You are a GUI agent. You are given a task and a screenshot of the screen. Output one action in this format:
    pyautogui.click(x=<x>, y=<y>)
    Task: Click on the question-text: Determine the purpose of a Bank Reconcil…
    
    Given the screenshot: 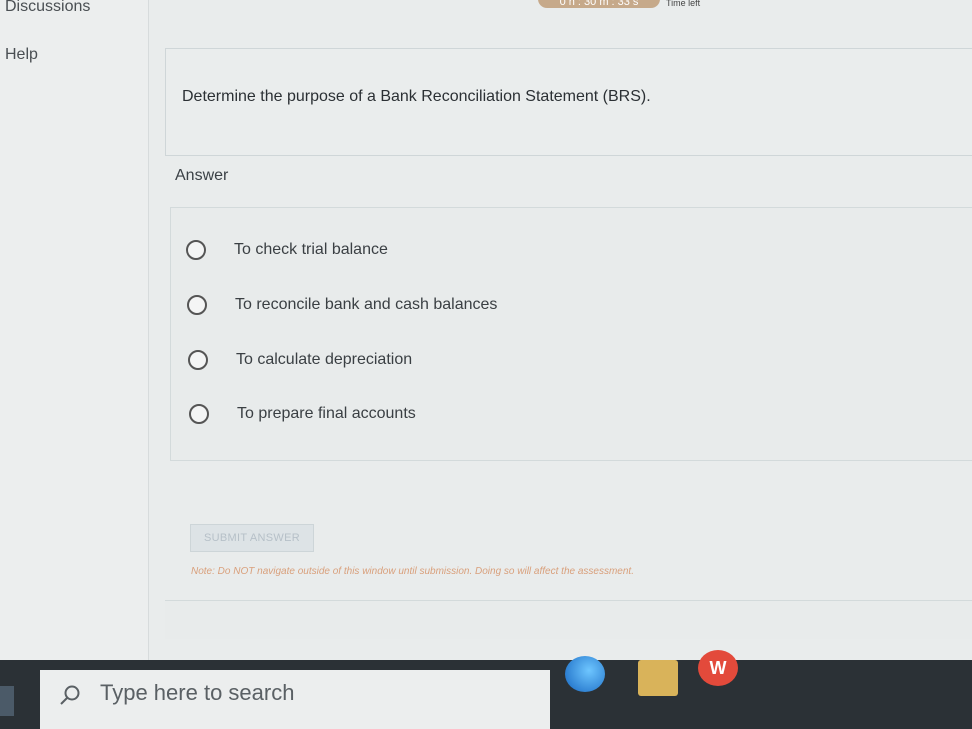 What is the action you would take?
    pyautogui.click(x=416, y=96)
    